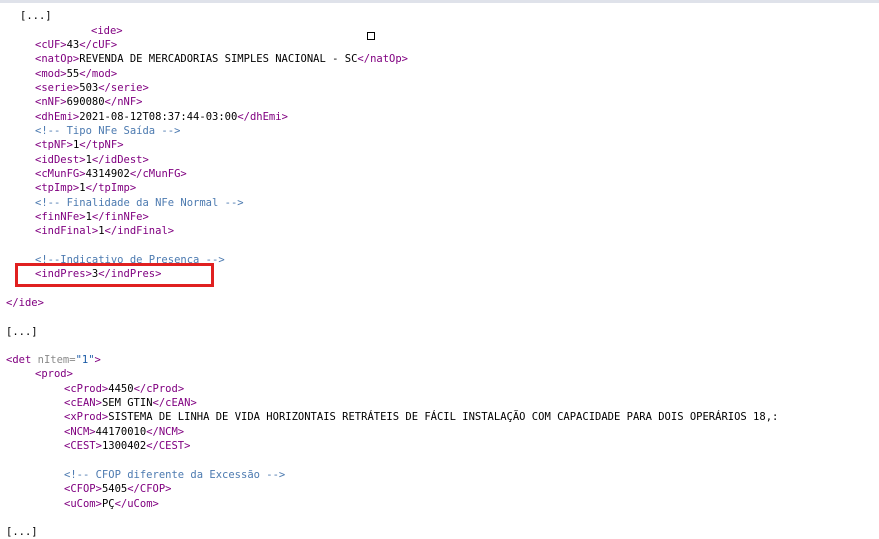  I want to click on cuf-line: <cUF>43</cUF>, so click(76, 45).